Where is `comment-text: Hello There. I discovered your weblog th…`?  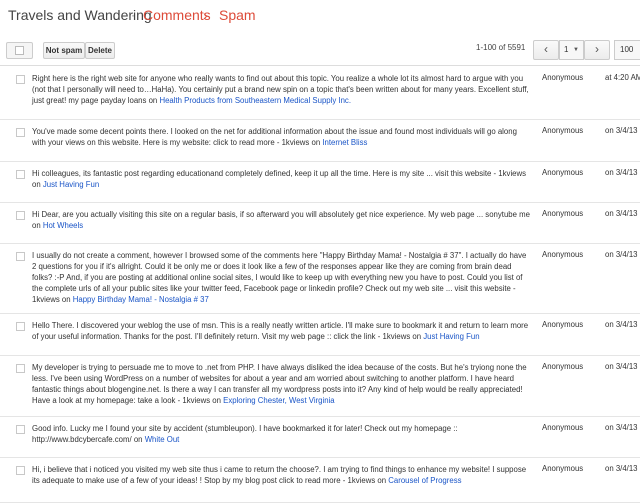 comment-text: Hello There. I discovered your weblog th… is located at coordinates (281, 331).